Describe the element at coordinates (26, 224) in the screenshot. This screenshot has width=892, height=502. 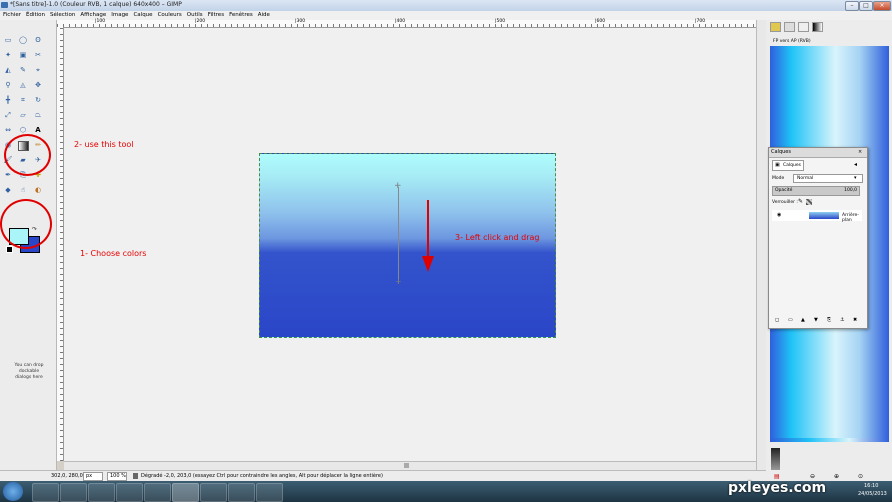
I see `annotation-circle-colors` at that location.